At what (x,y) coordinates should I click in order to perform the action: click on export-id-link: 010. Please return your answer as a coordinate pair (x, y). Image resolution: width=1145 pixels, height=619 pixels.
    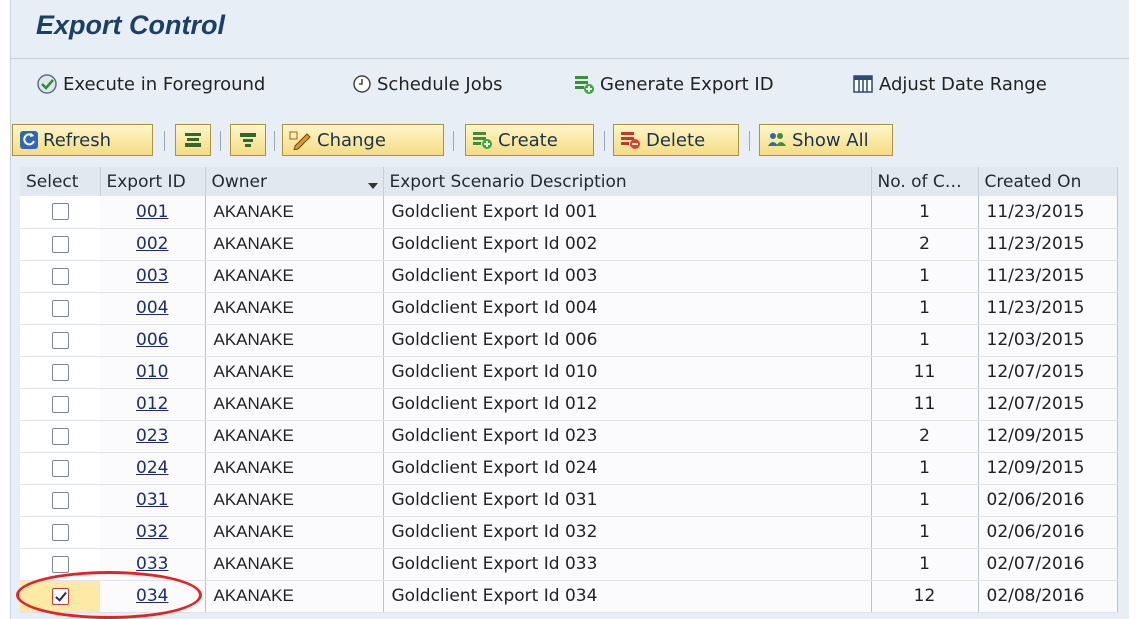
    Looking at the image, I should click on (152, 372).